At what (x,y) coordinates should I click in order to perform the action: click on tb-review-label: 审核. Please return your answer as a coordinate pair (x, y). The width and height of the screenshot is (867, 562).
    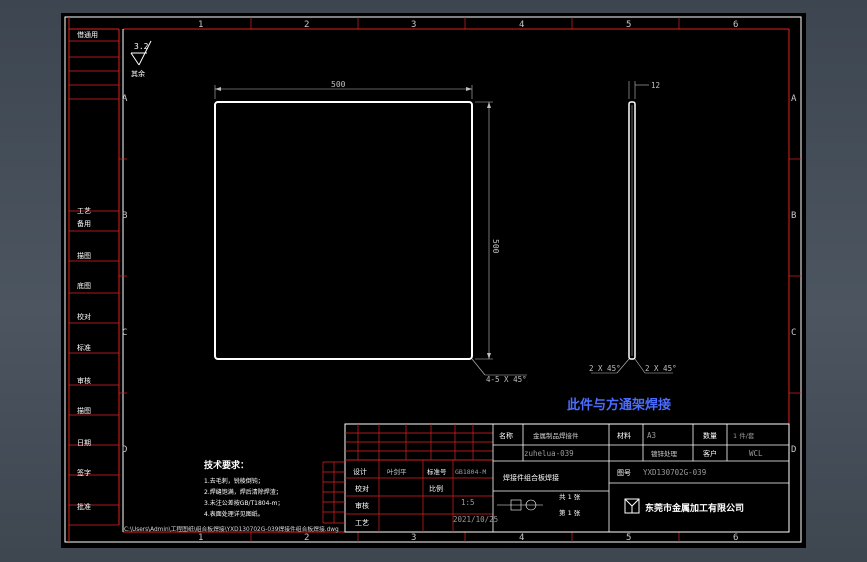
    Looking at the image, I should click on (362, 505).